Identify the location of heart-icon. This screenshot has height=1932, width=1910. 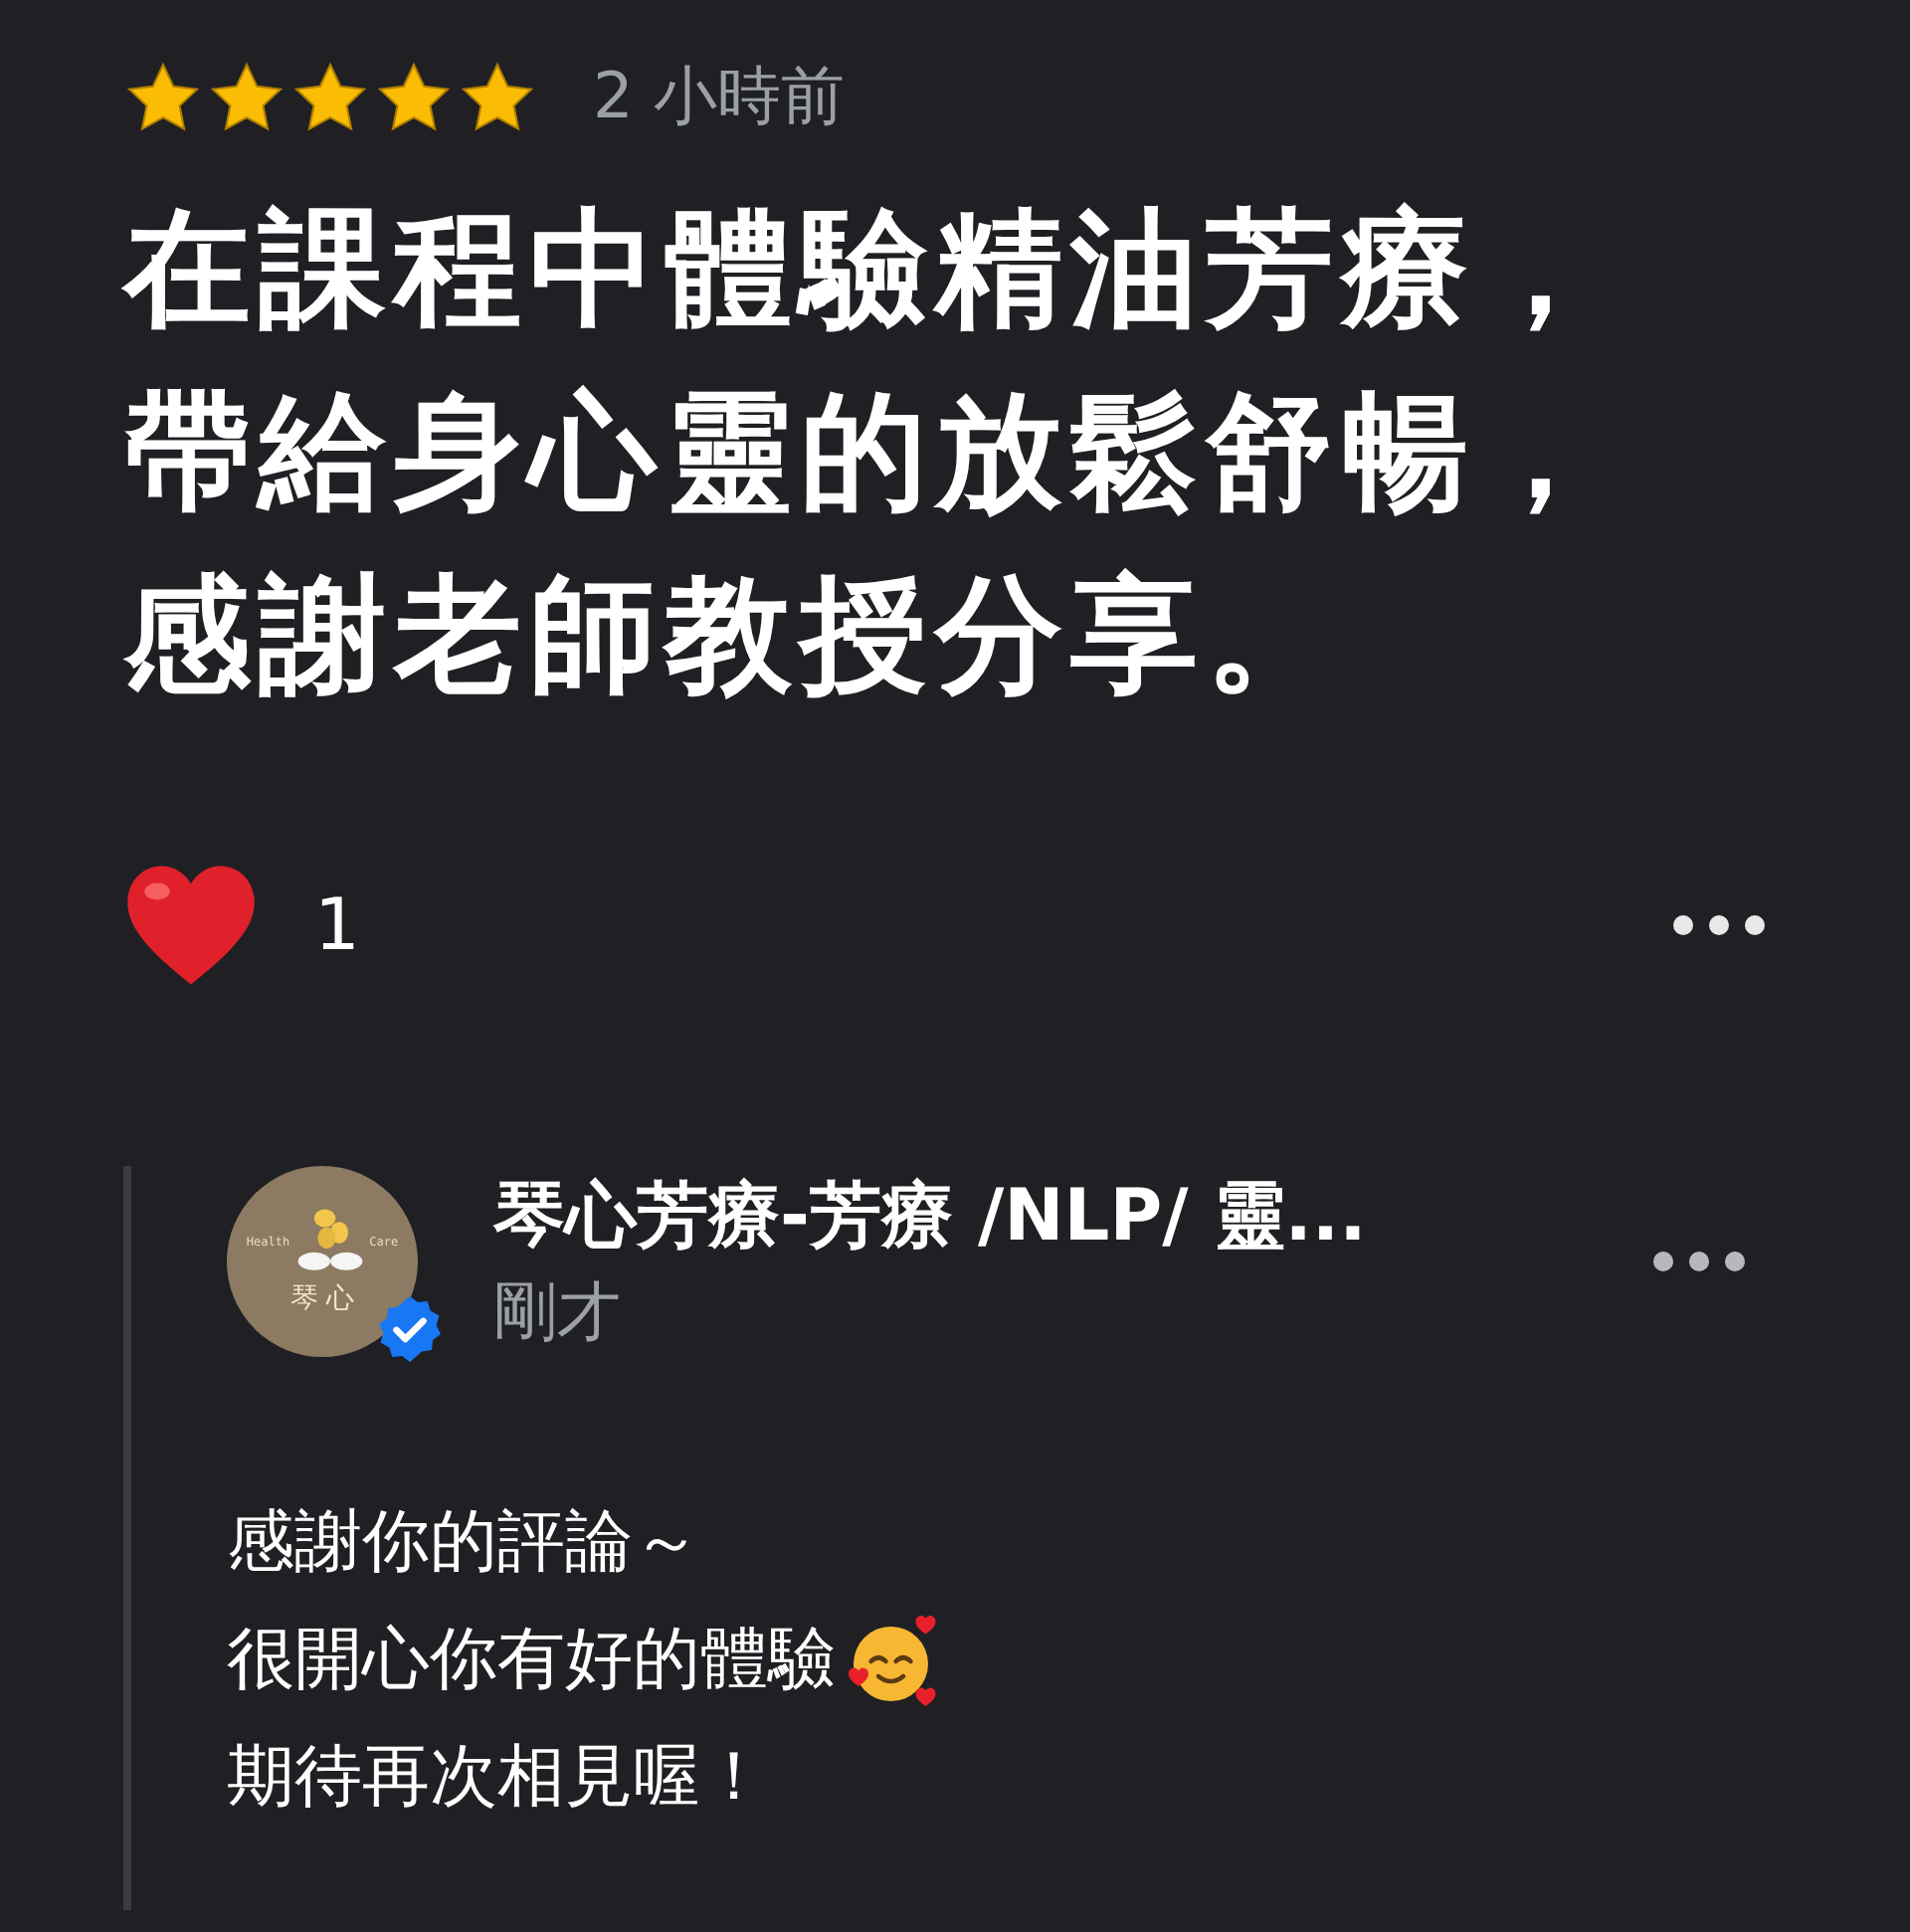
(191, 925).